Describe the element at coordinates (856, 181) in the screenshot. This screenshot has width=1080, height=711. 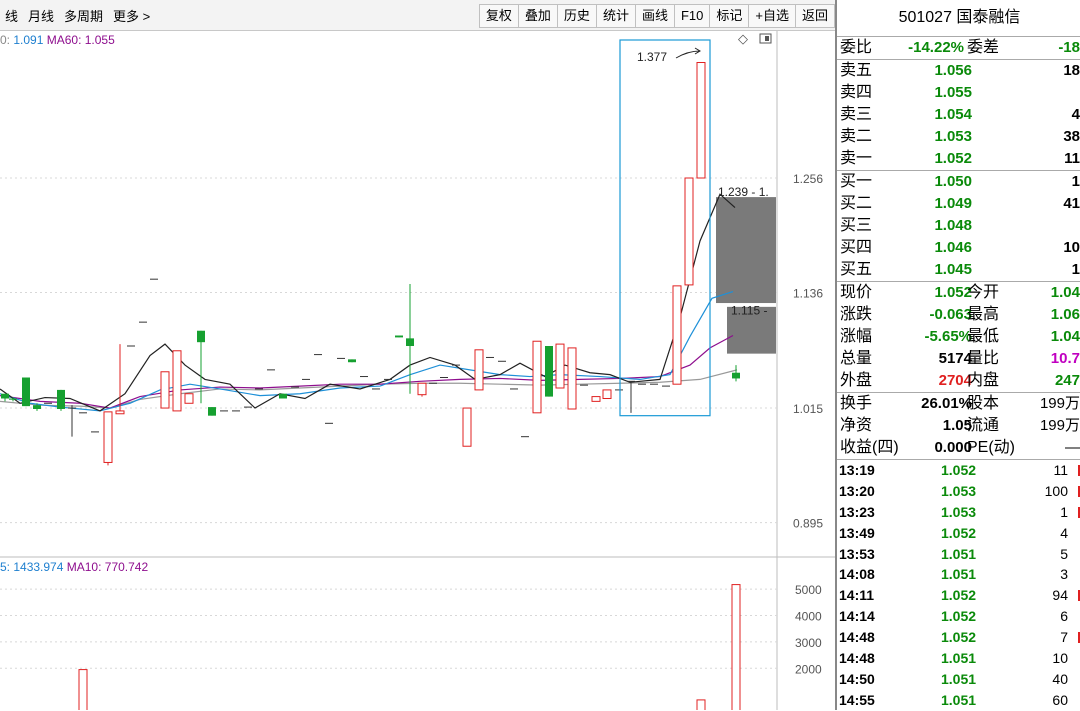
I see `bid-label: 买一` at that location.